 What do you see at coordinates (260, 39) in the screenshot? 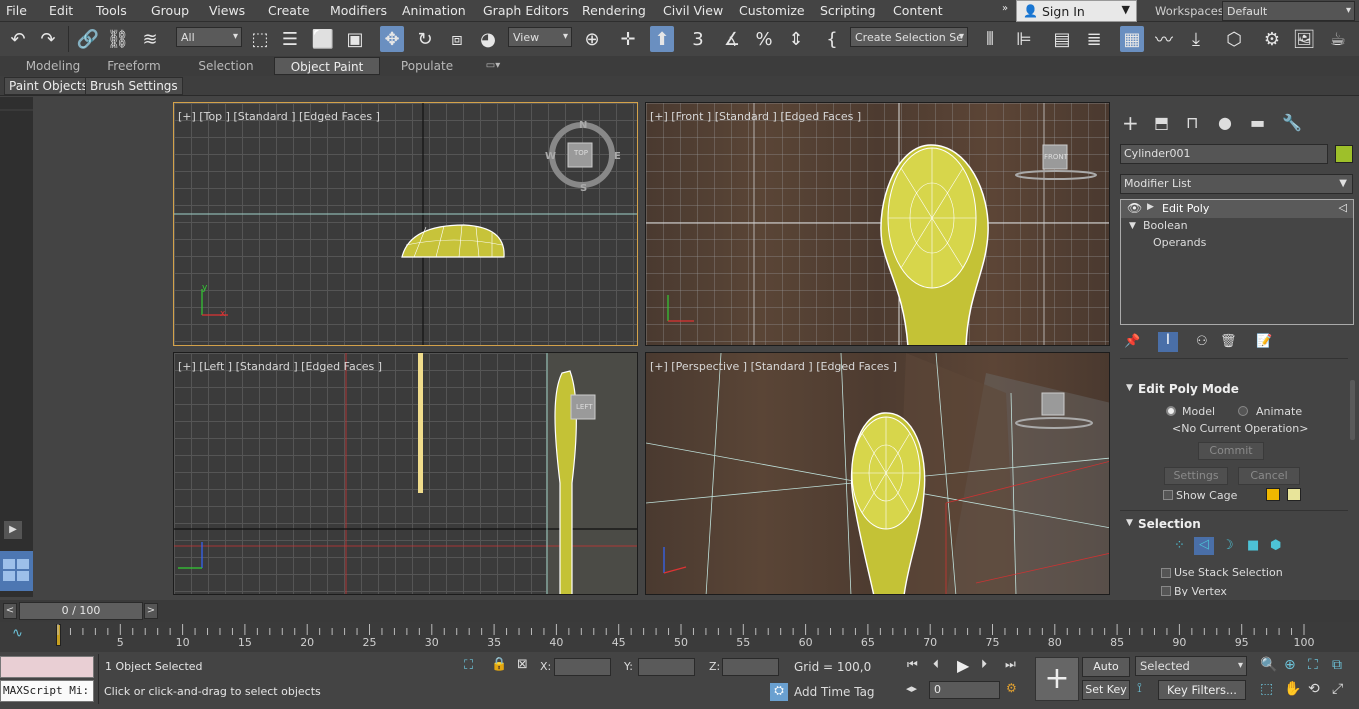
I see `select-object-icon: ⬚` at bounding box center [260, 39].